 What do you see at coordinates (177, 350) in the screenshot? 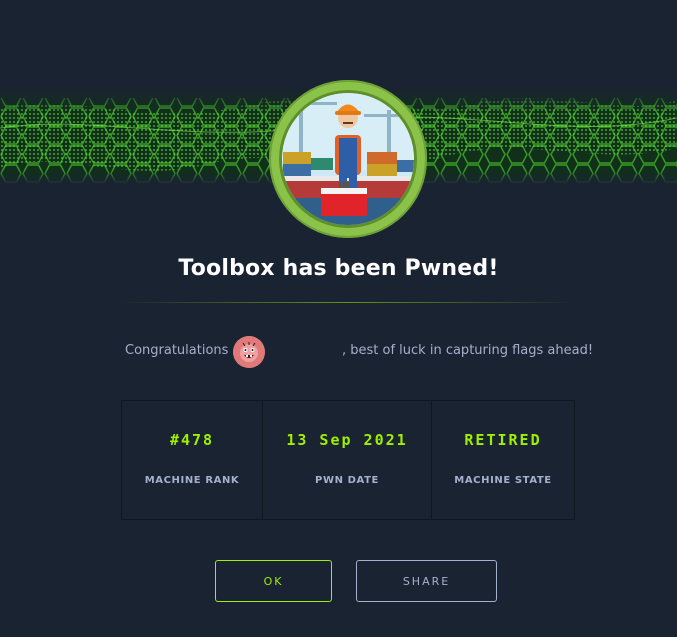
I see `congrats-prefix: Congratulations` at bounding box center [177, 350].